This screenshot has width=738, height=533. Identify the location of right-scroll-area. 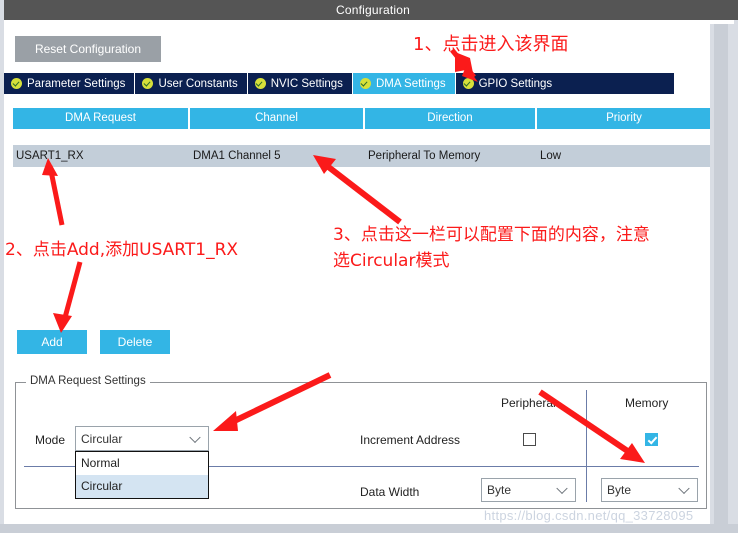
(724, 274).